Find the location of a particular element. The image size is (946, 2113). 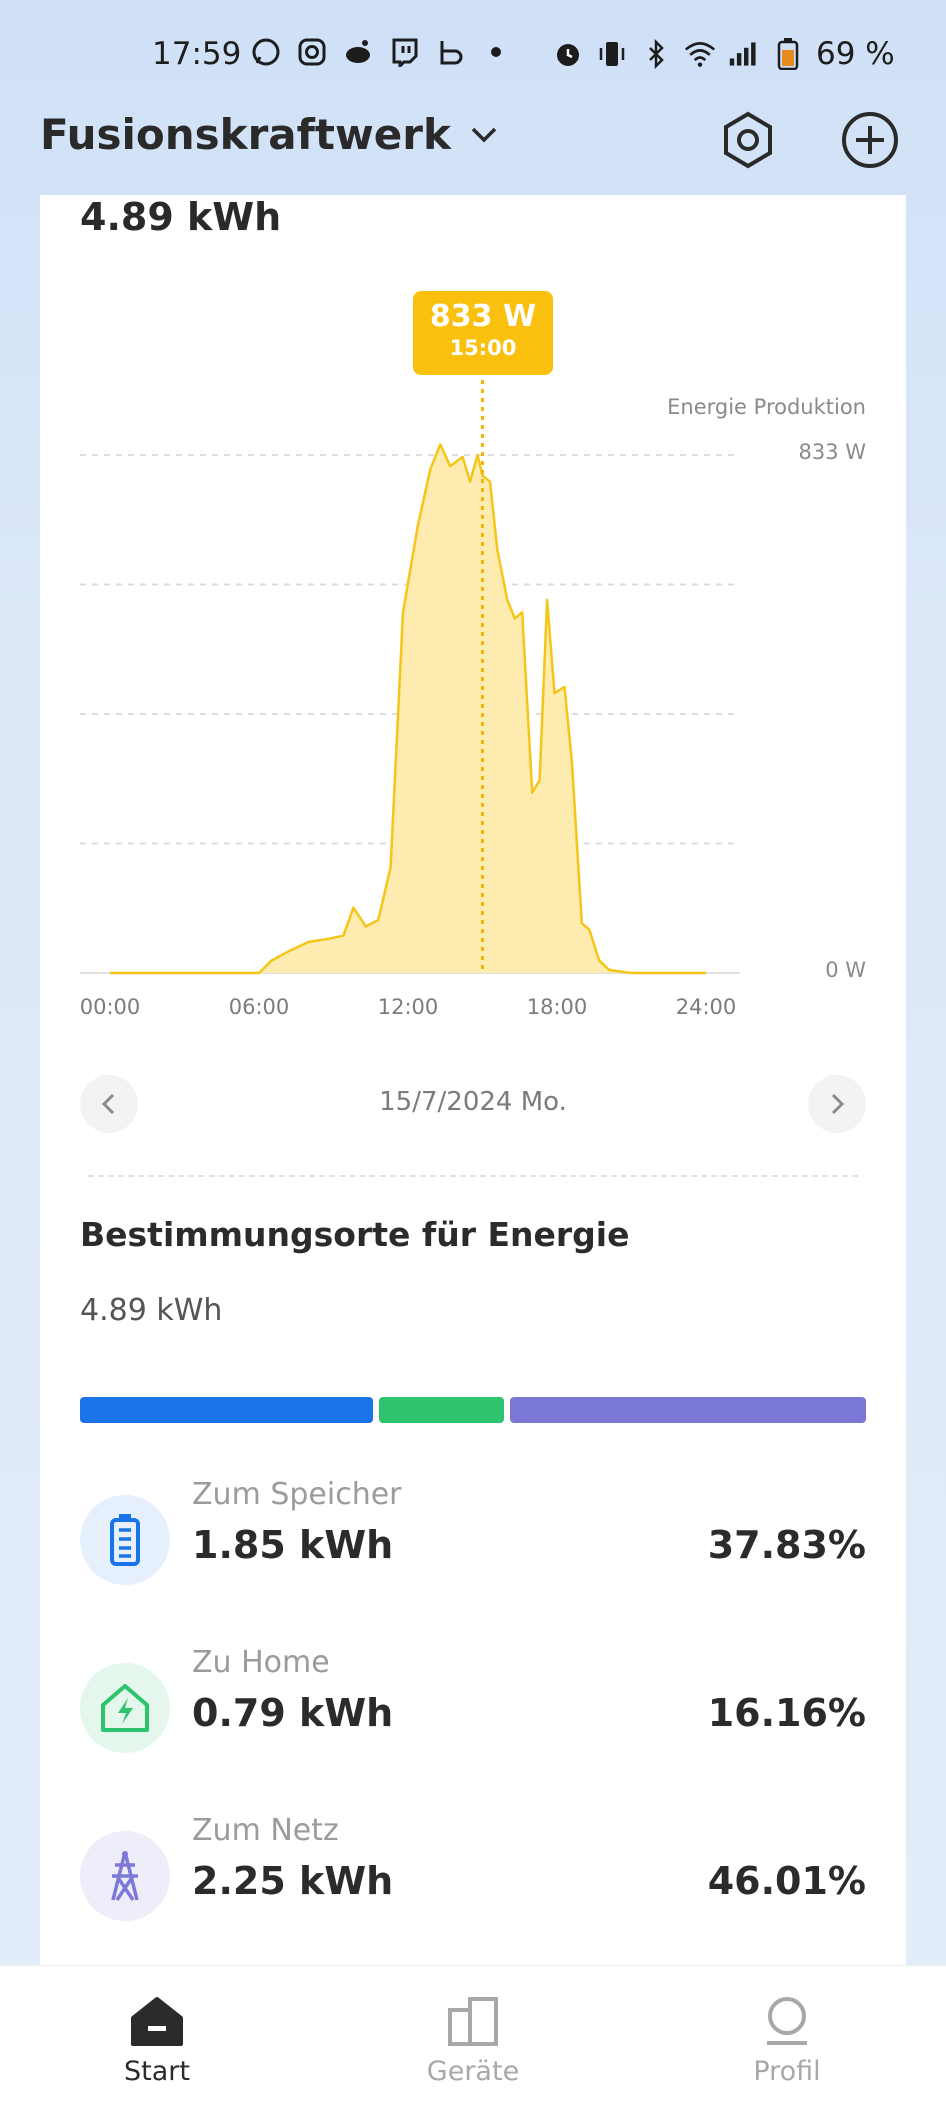

home-energy-icon is located at coordinates (125, 1708).